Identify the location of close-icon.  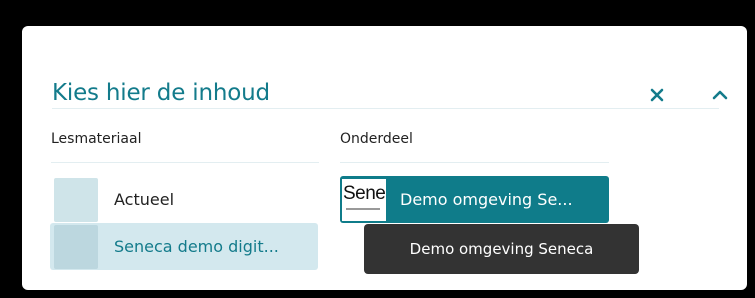
(657, 95).